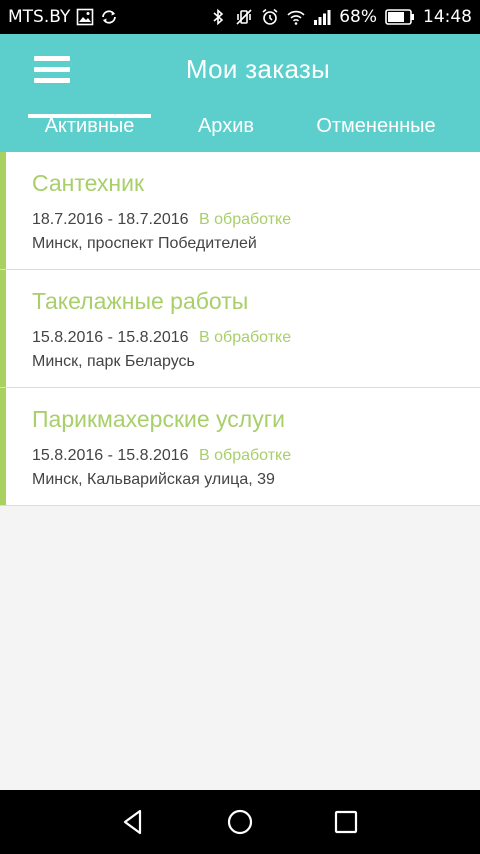 This screenshot has height=854, width=480. I want to click on order-location: Минск, проспект Победителей, so click(144, 243).